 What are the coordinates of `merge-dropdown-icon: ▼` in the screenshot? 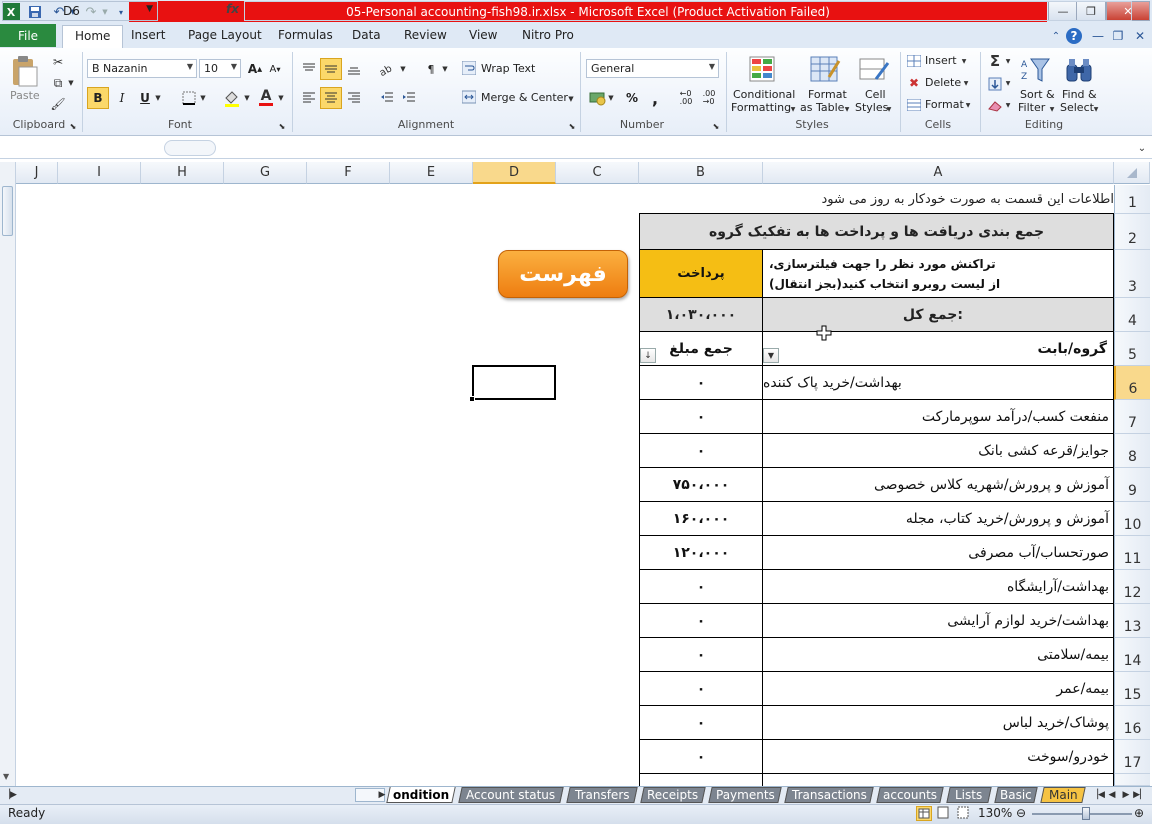 It's located at (571, 99).